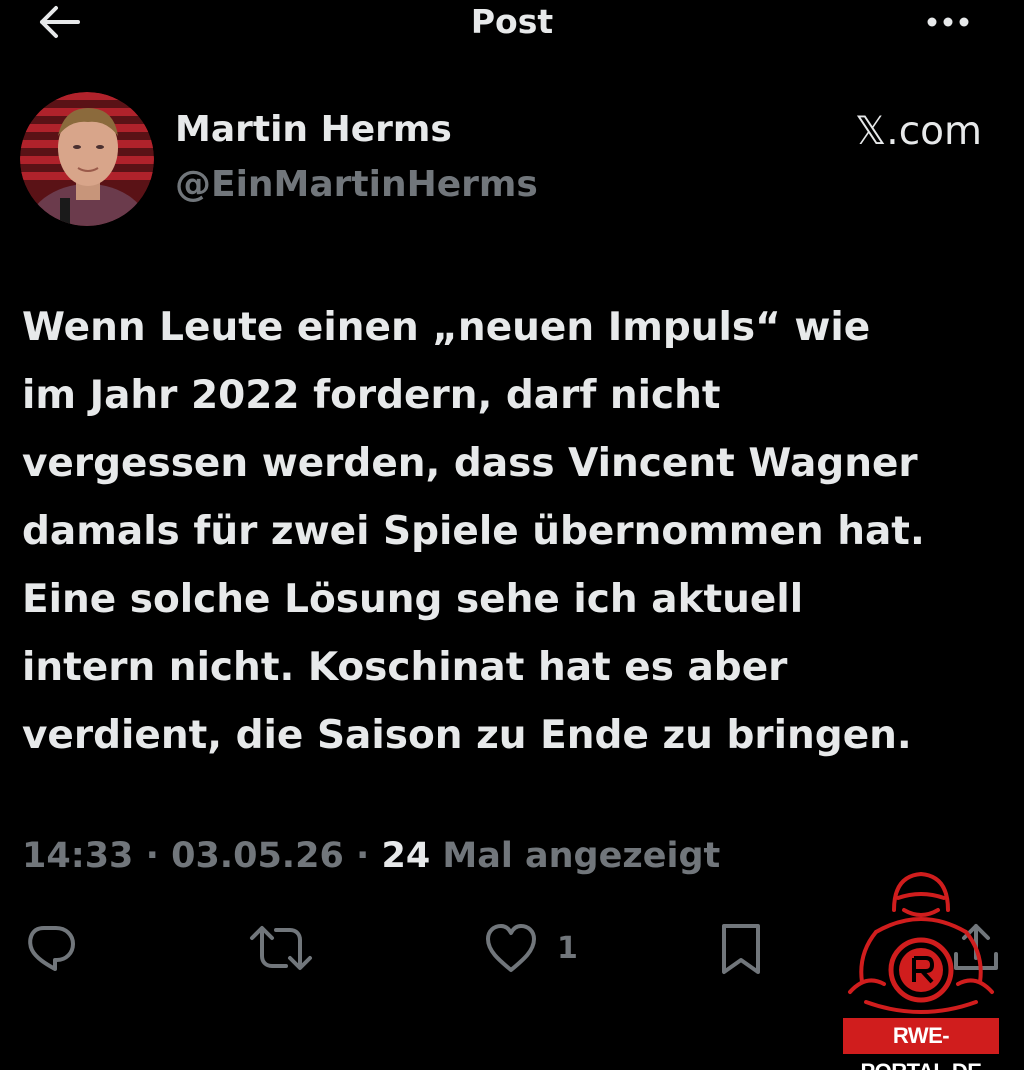 This screenshot has width=1024, height=1070. What do you see at coordinates (473, 531) in the screenshot?
I see `tweet-line: damals für zwei Spiele übernommen hat.` at bounding box center [473, 531].